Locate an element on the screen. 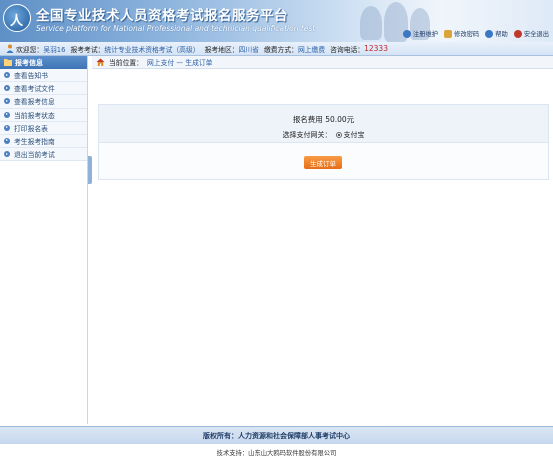 The height and width of the screenshot is (463, 553). payment-gateway-row: 选择支付网关： 支付宝 is located at coordinates (323, 135).